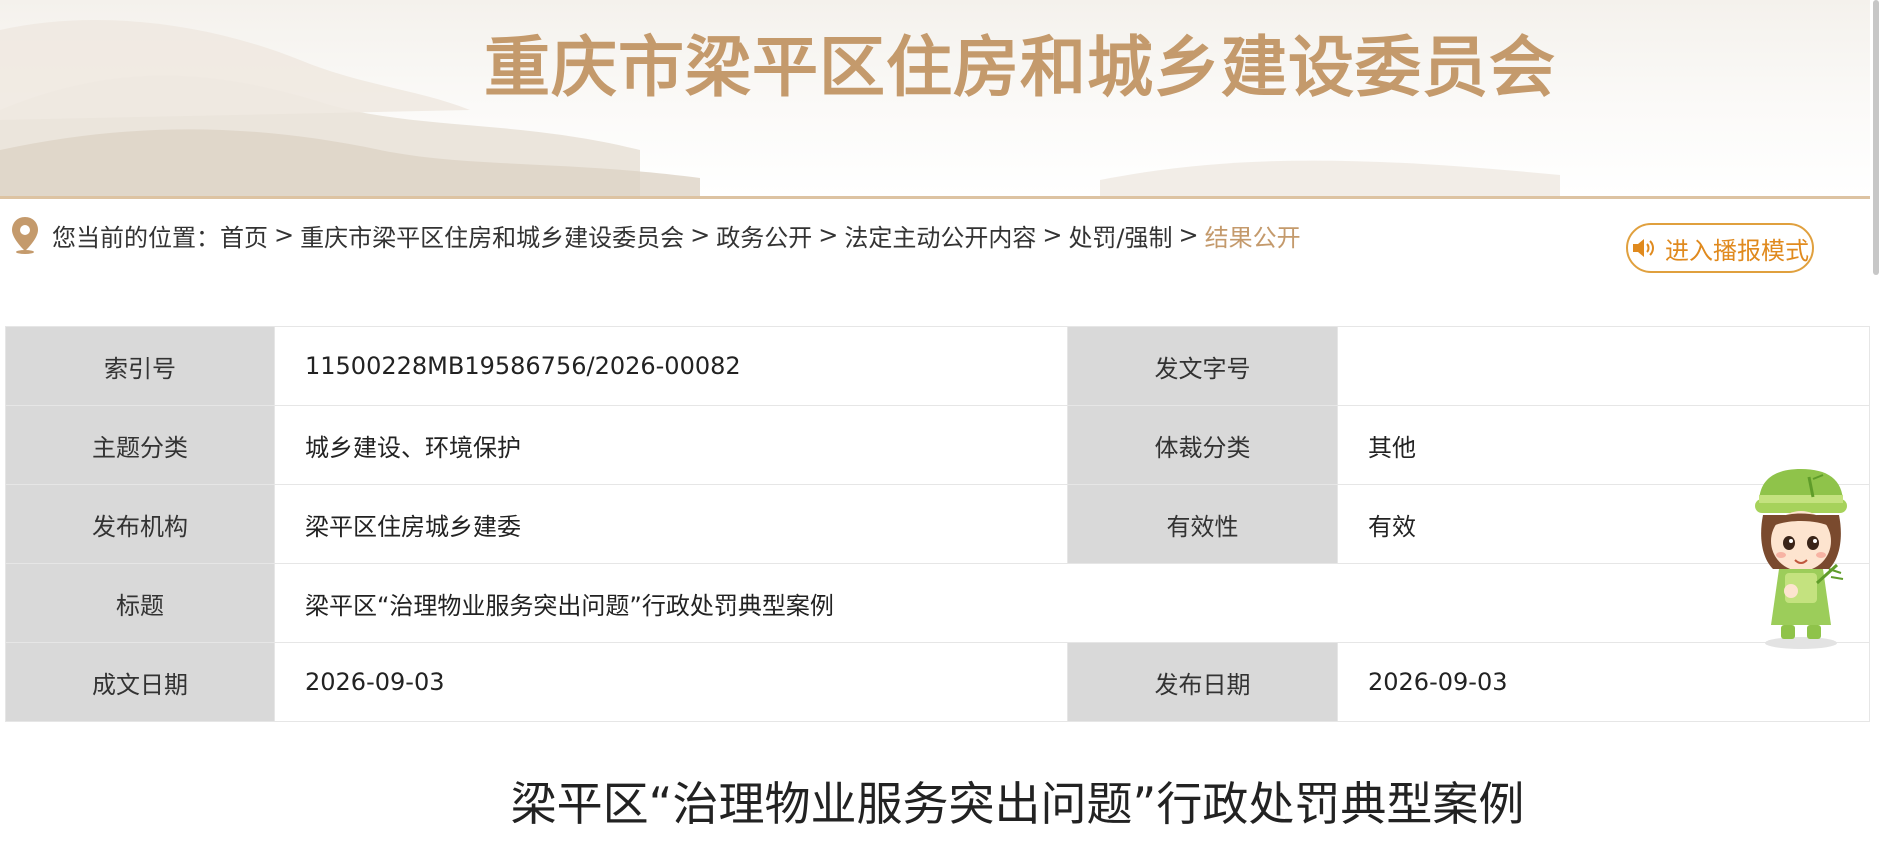 This screenshot has height=855, width=1881. I want to click on breadcrumb-statutory: 法定主动公开内容, so click(940, 235).